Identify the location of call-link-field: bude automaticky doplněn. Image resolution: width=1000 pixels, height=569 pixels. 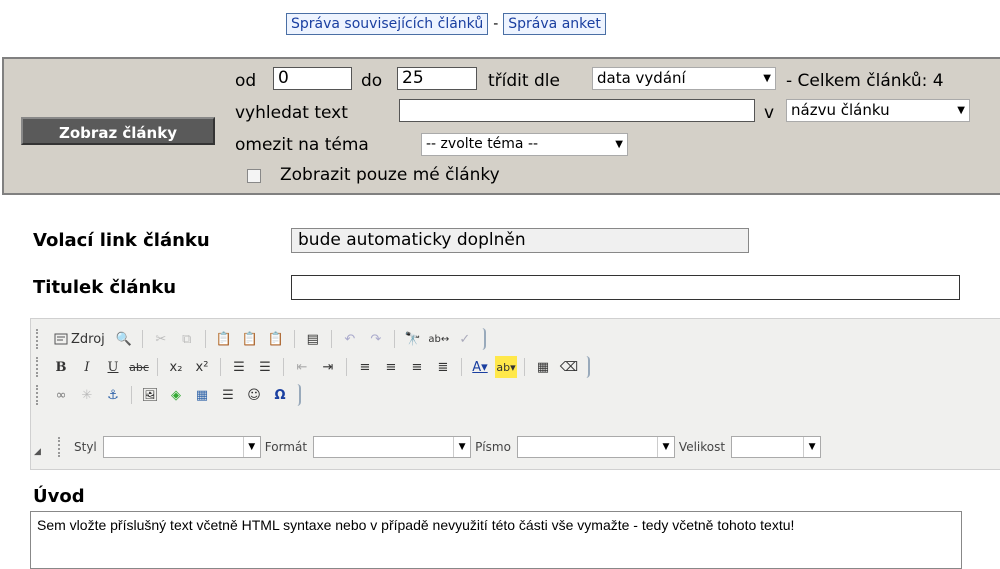
(520, 240).